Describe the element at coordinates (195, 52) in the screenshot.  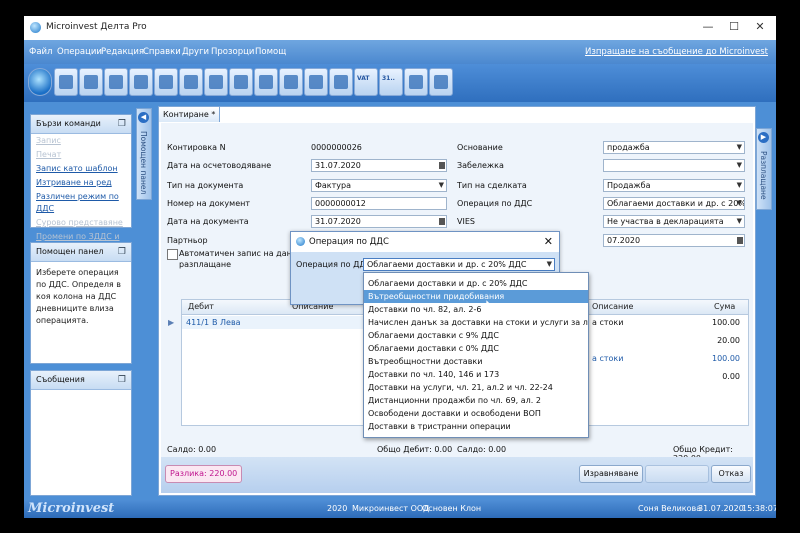
I see `menu-other: Други` at that location.